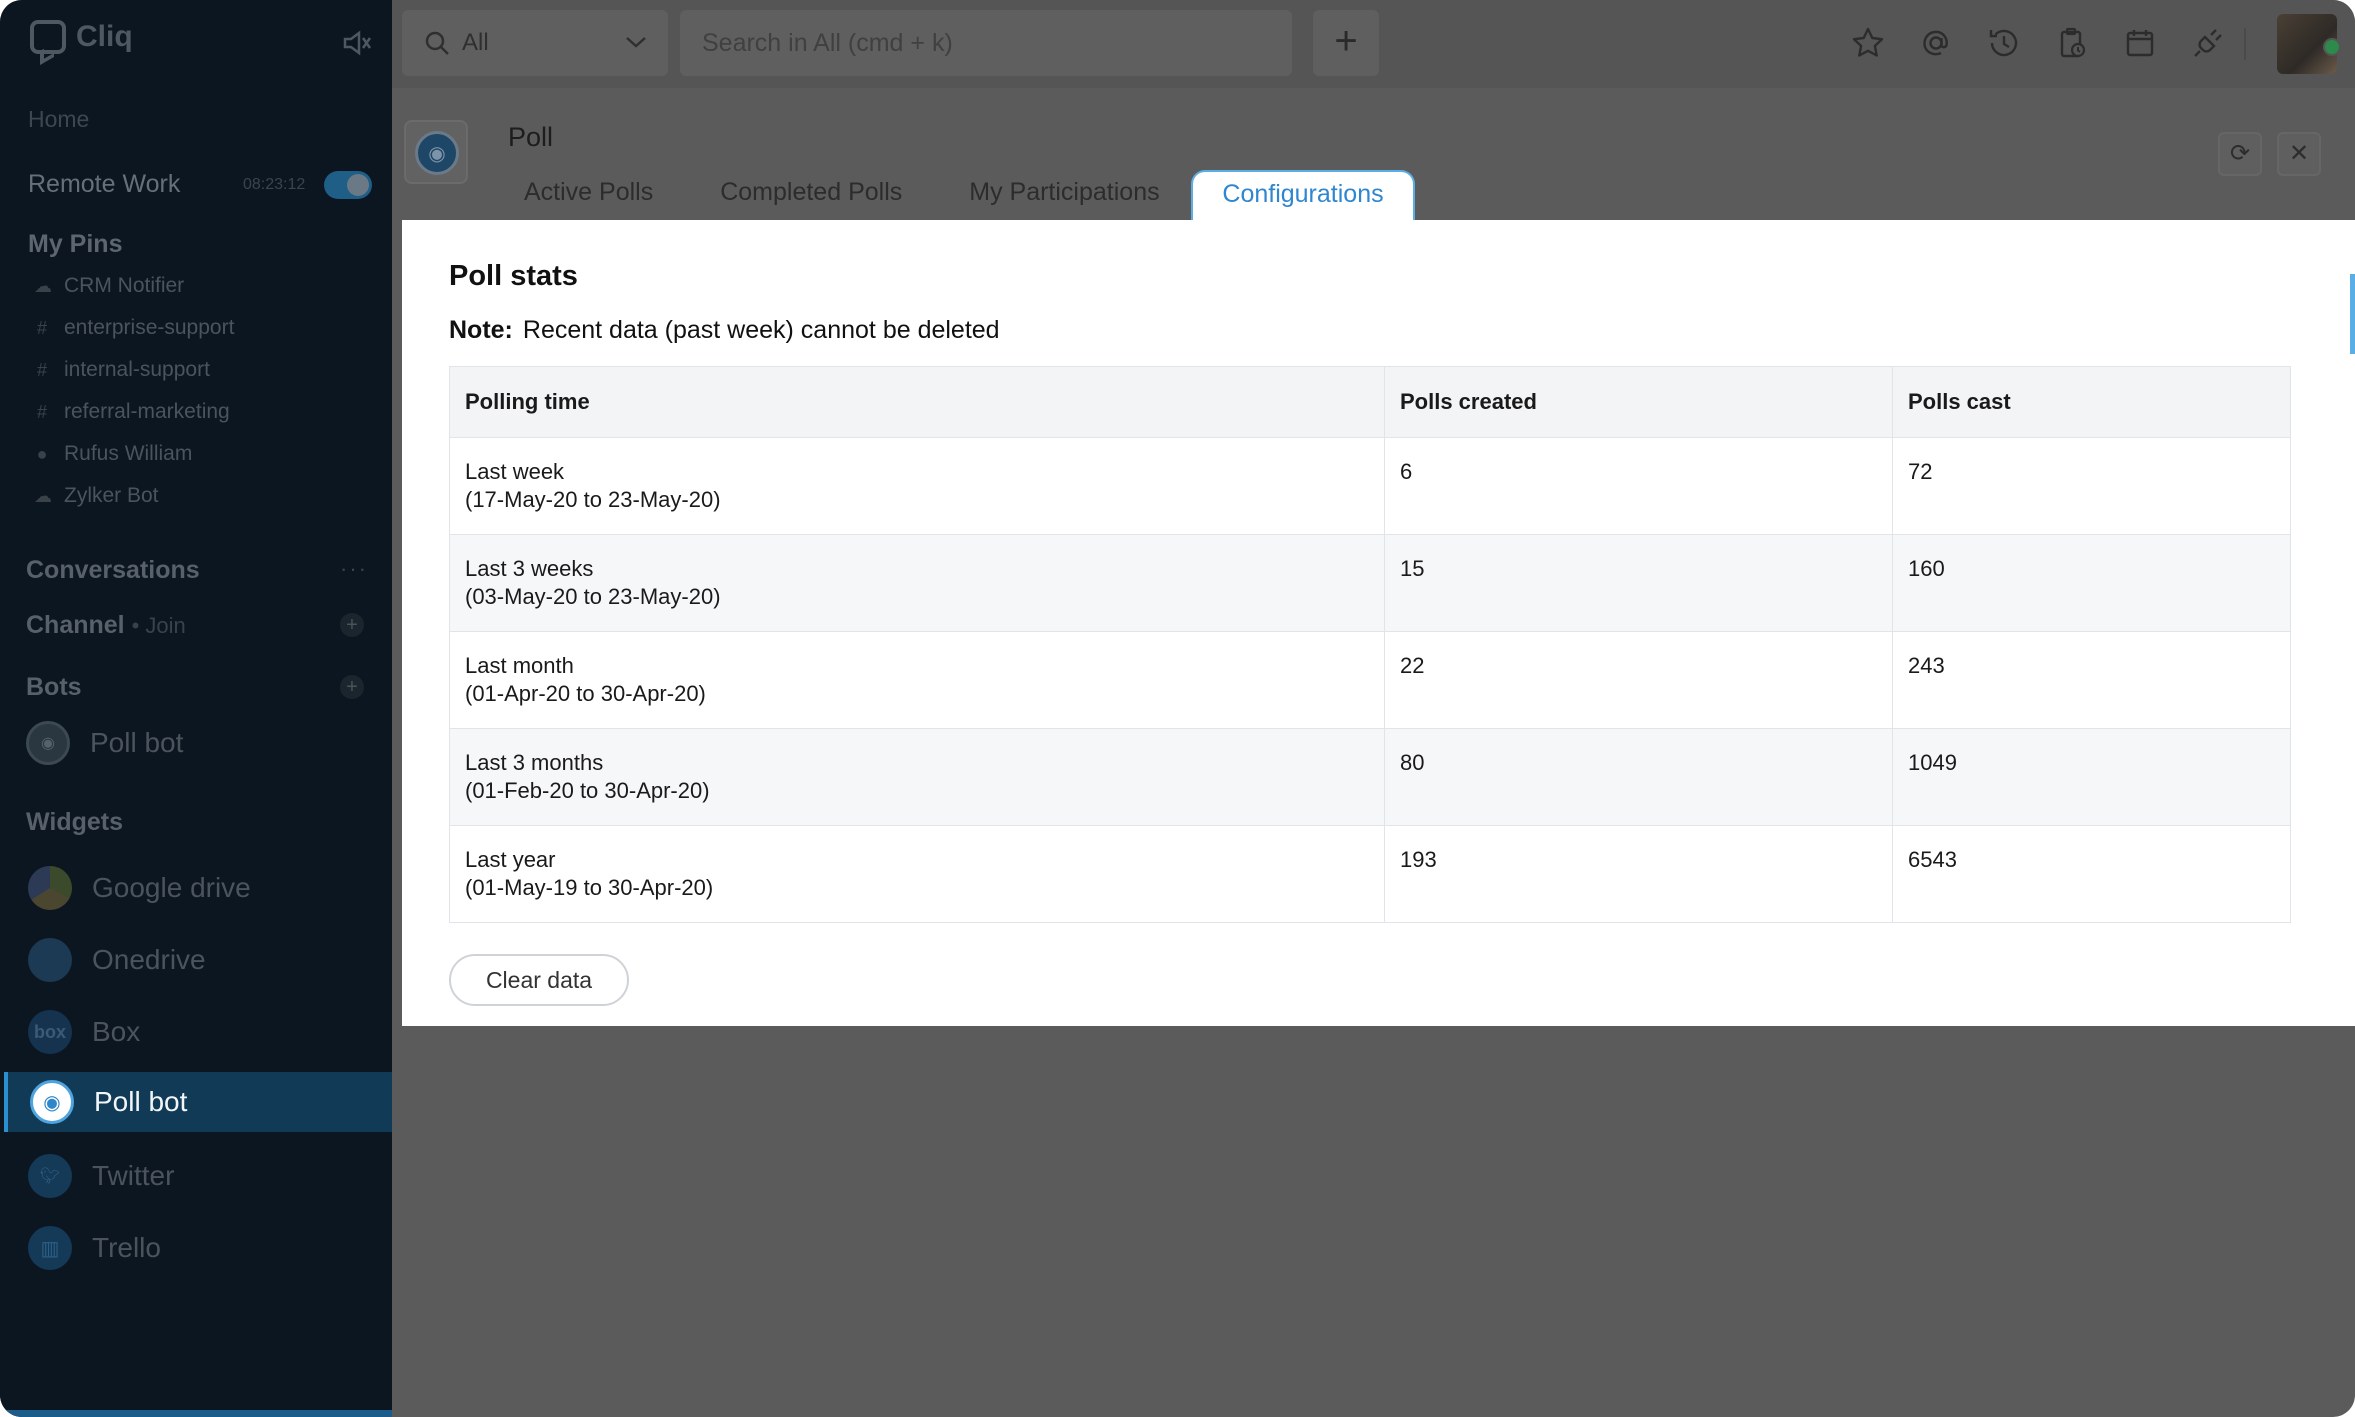  What do you see at coordinates (357, 43) in the screenshot?
I see `mute-icon` at bounding box center [357, 43].